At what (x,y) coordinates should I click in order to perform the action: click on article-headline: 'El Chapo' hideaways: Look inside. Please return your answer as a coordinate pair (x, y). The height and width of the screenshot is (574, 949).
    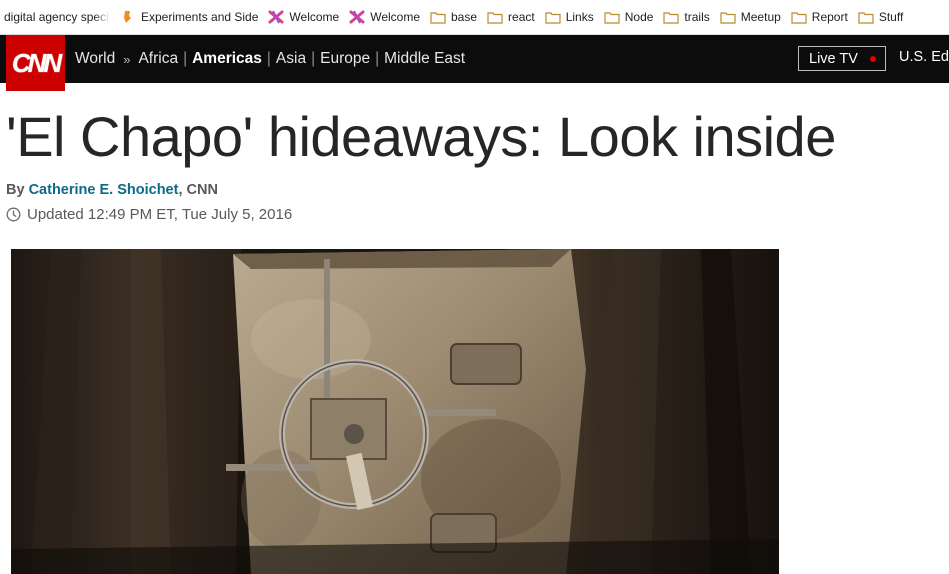
    Looking at the image, I should click on (421, 136).